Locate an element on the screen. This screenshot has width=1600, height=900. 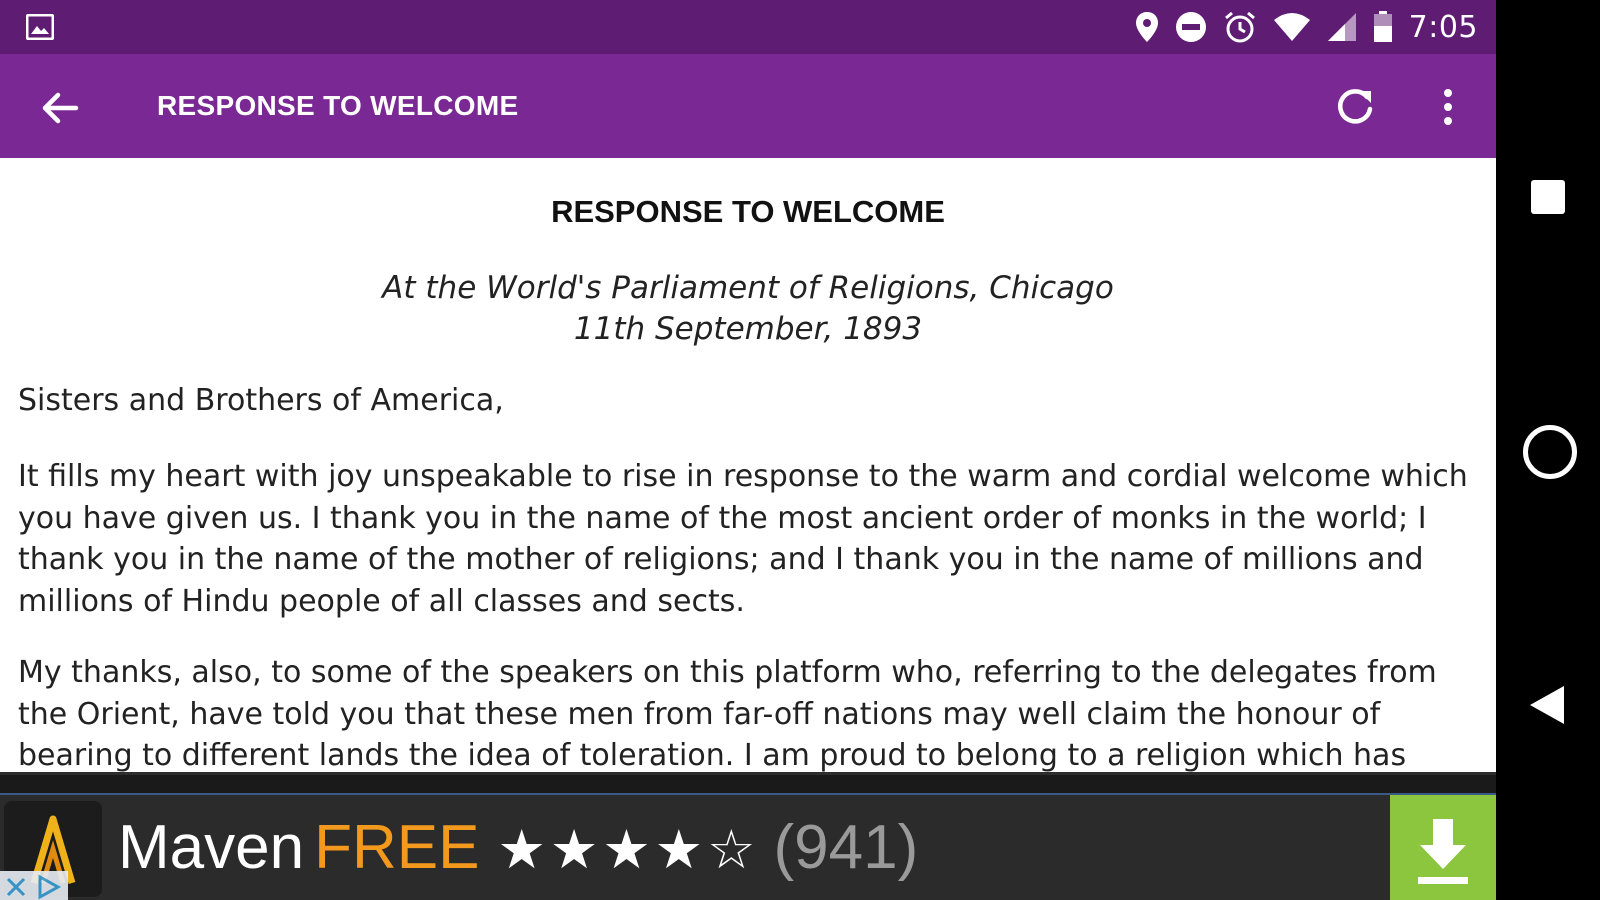
refresh-icon is located at coordinates (1355, 107).